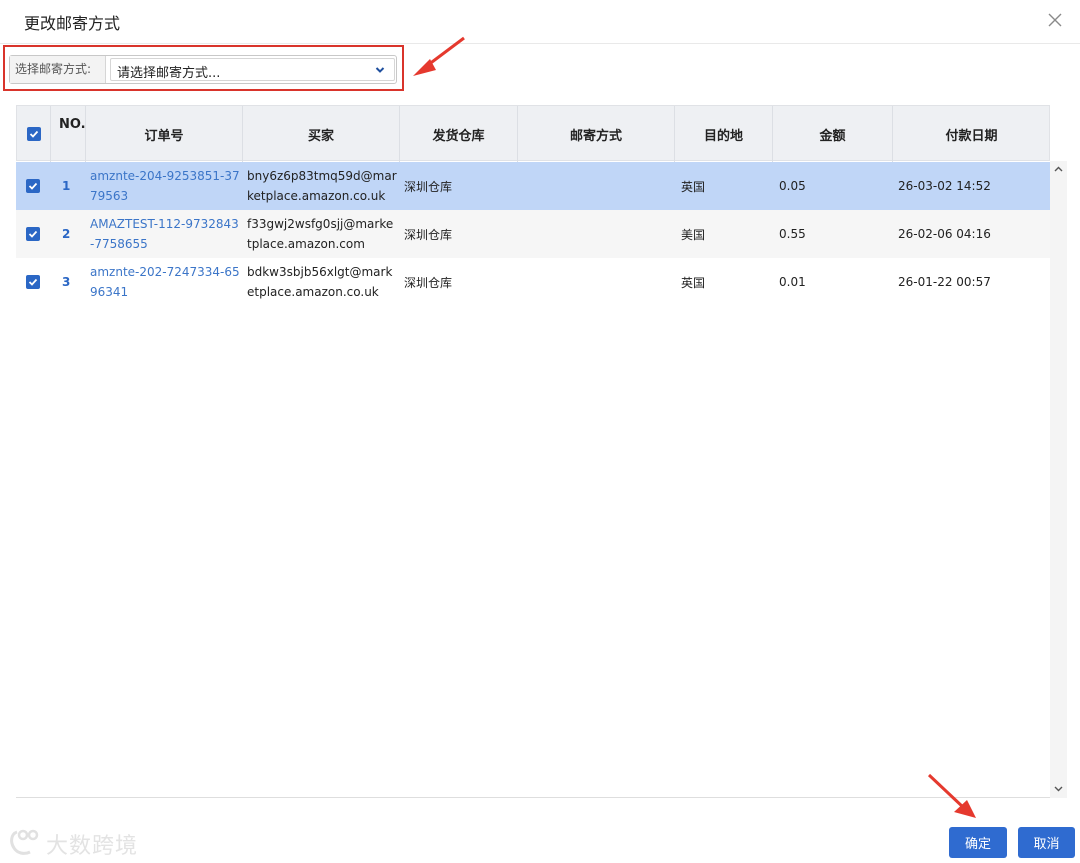 This screenshot has width=1080, height=863. I want to click on payment-date: 26-01-22 00:57, so click(944, 282).